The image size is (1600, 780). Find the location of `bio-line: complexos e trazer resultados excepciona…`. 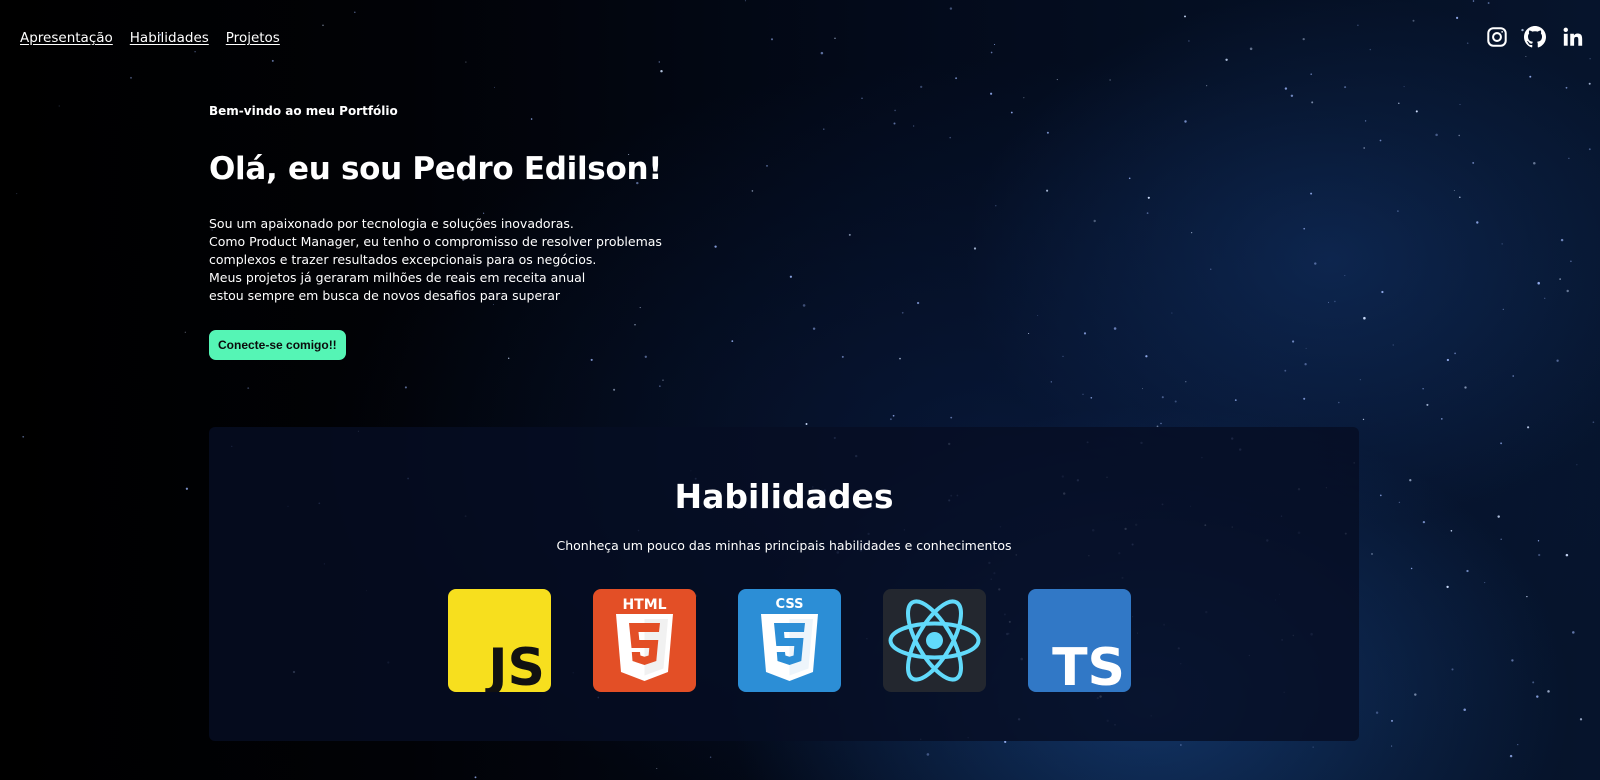

bio-line: complexos e trazer resultados excepciona… is located at coordinates (403, 259).